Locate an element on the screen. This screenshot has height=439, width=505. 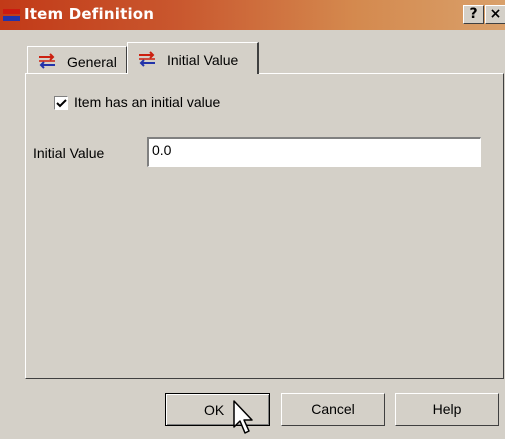
tab-initial-value-label: Initial Value is located at coordinates (203, 60).